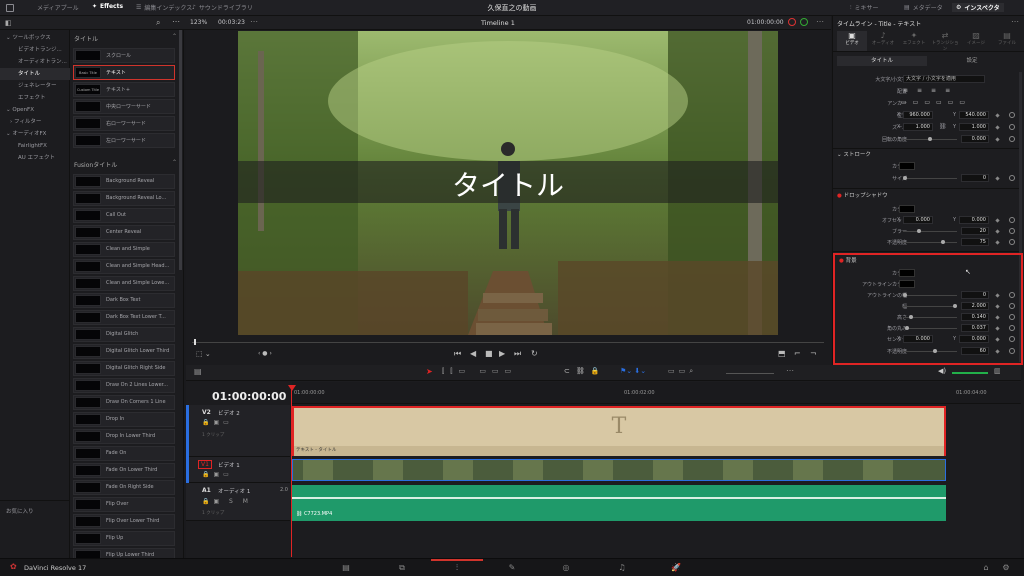 The image size is (1024, 576). What do you see at coordinates (986, 567) in the screenshot?
I see `home-icon: ⌂` at bounding box center [986, 567].